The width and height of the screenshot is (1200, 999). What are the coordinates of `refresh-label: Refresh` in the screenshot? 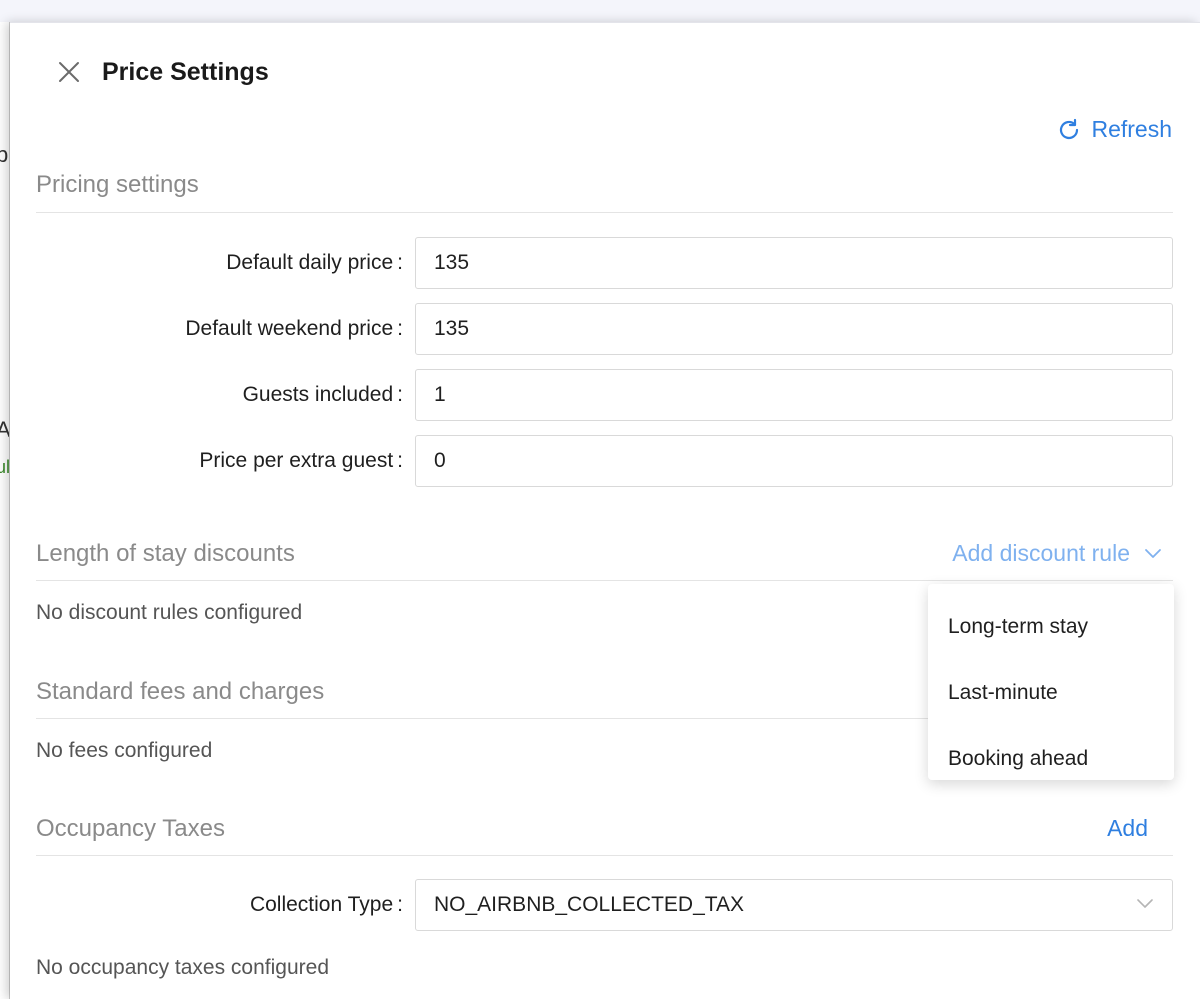 It's located at (1131, 129).